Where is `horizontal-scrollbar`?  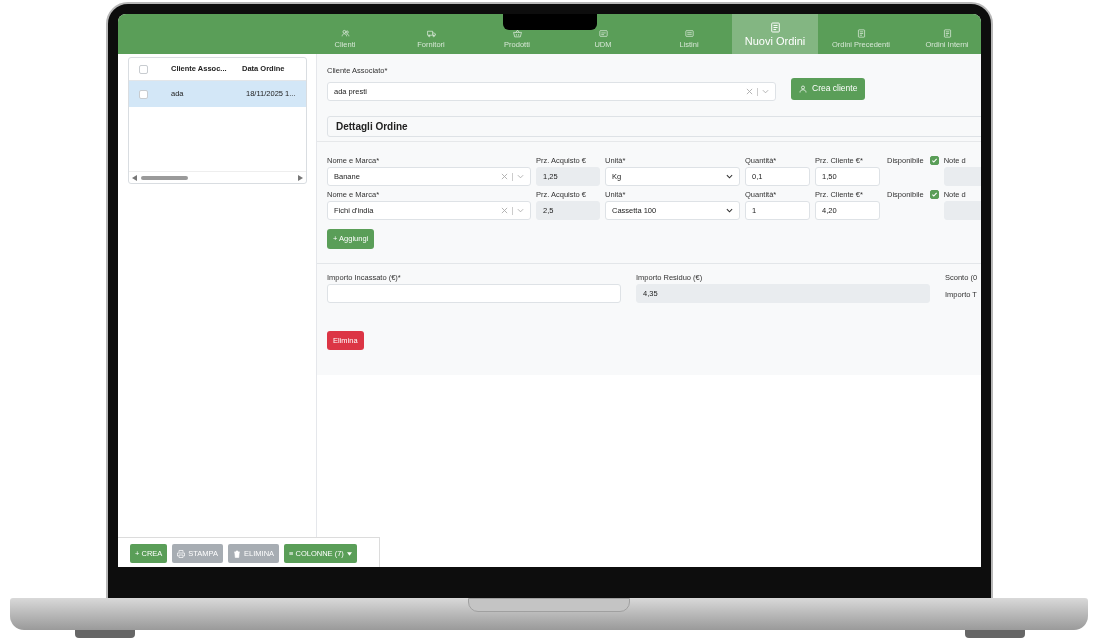
horizontal-scrollbar is located at coordinates (217, 177).